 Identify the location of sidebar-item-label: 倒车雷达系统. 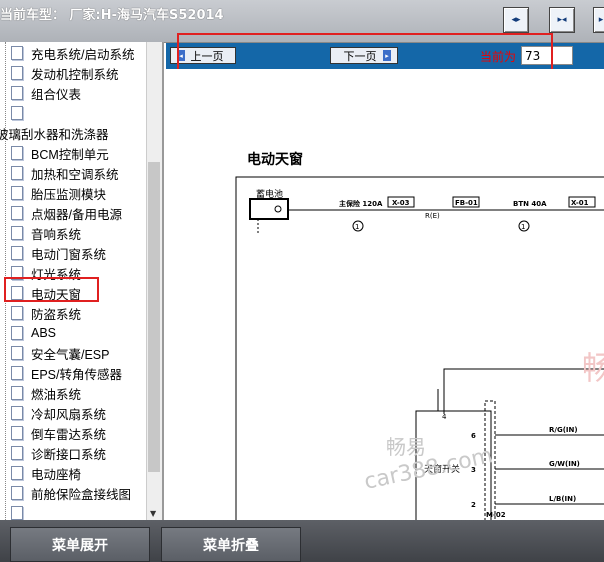
(69, 434).